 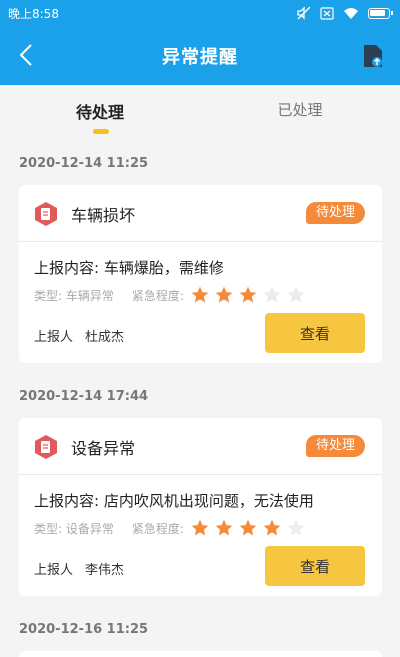 I want to click on nav-bar: 异常提醒, so click(x=200, y=55).